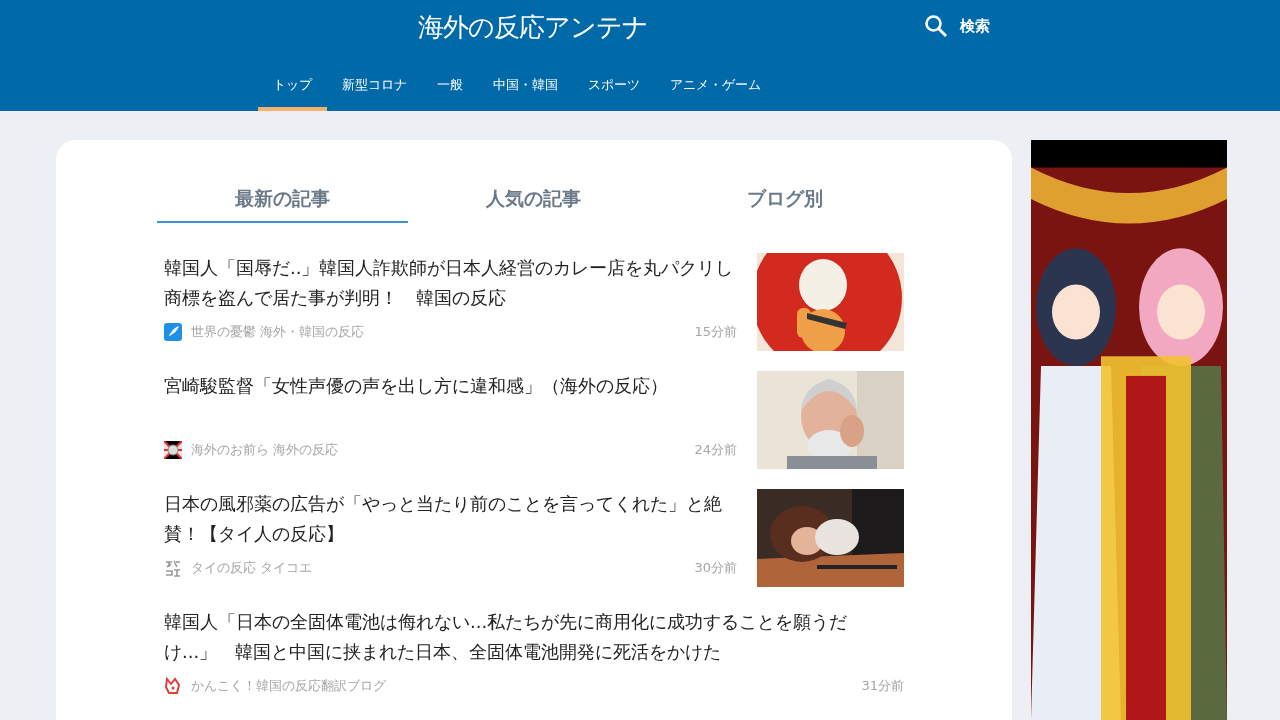 The height and width of the screenshot is (720, 1280). What do you see at coordinates (288, 686) in the screenshot?
I see `article-source: かんこく！韓国の反応翻訳ブログ` at bounding box center [288, 686].